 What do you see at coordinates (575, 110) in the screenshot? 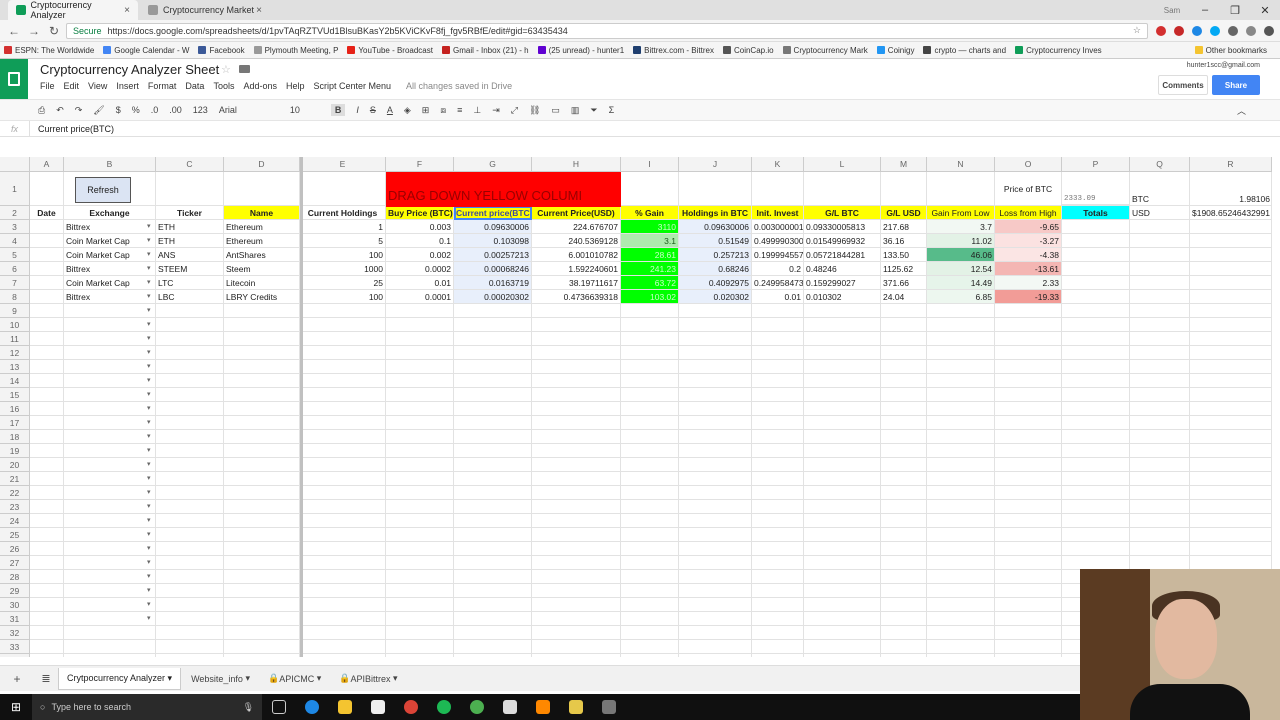
I see `insert-chart-icon: ▥` at bounding box center [575, 110].